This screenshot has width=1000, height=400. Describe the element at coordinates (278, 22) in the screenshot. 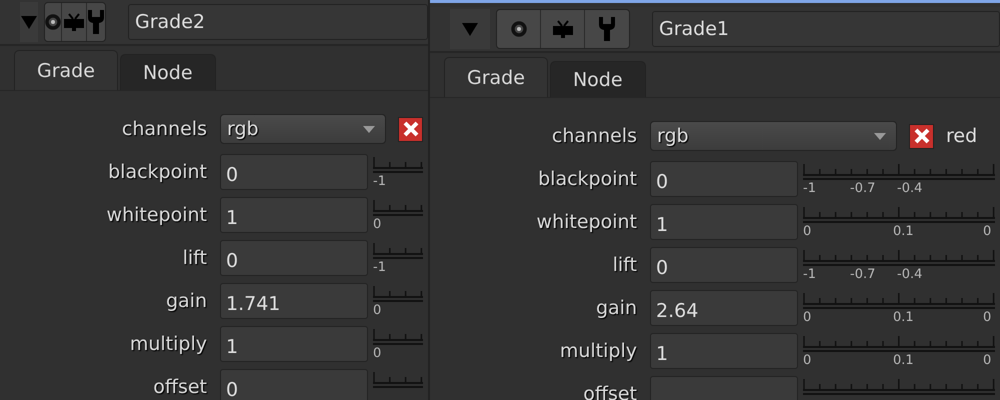

I see `name-field: Grade2` at that location.